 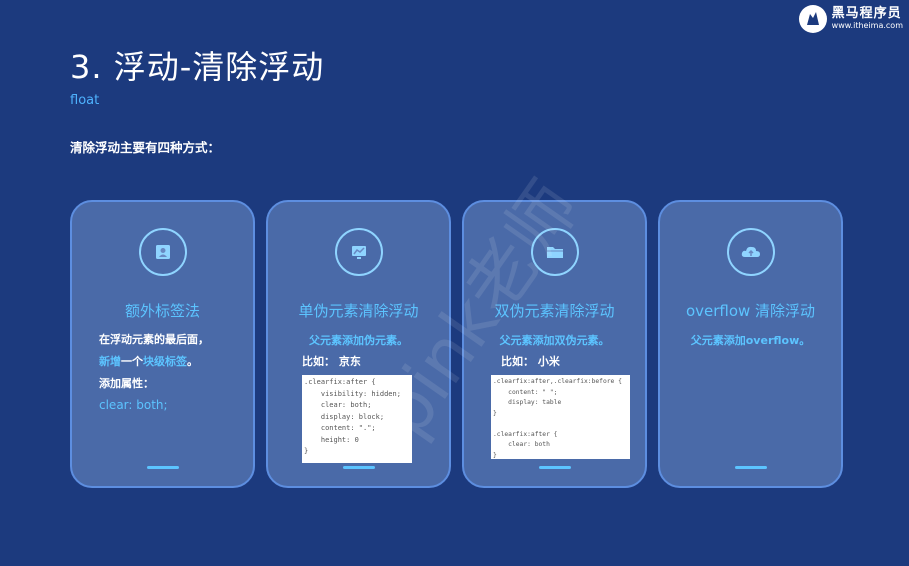 What do you see at coordinates (197, 67) in the screenshot?
I see `slide-title: 3. 浮动-清除浮动` at bounding box center [197, 67].